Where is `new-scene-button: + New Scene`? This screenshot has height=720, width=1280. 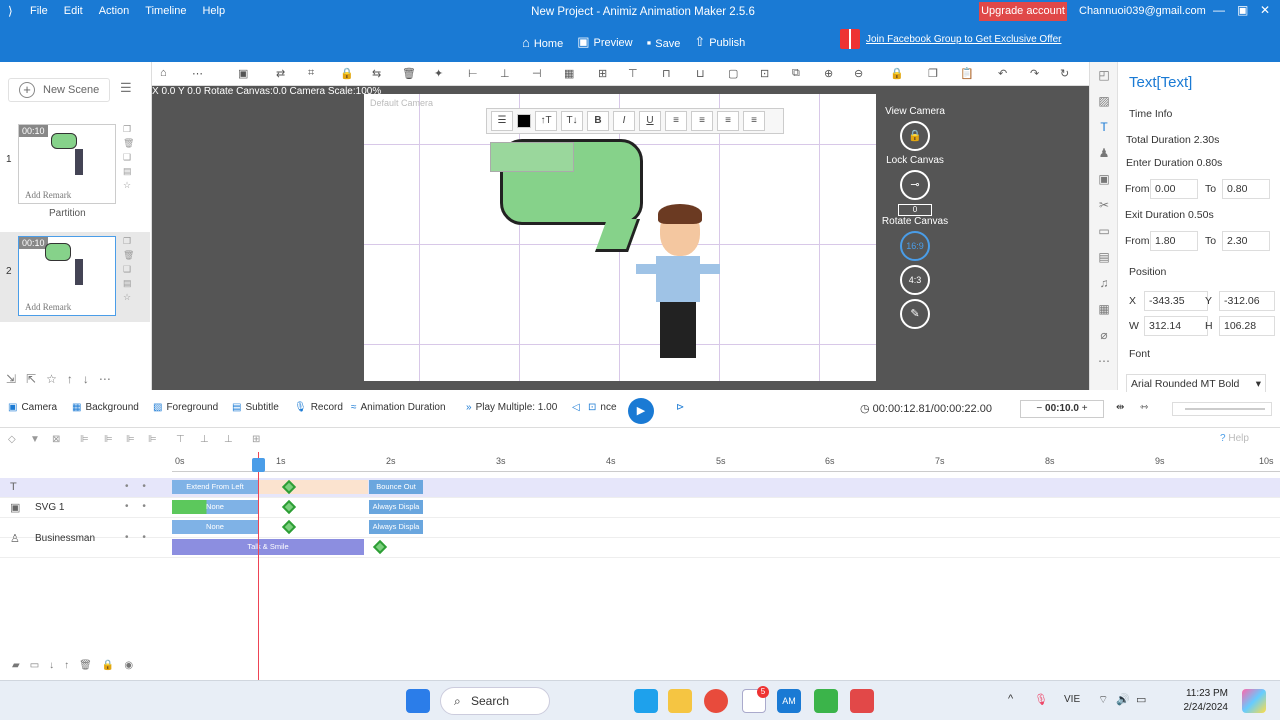 new-scene-button: + New Scene is located at coordinates (59, 90).